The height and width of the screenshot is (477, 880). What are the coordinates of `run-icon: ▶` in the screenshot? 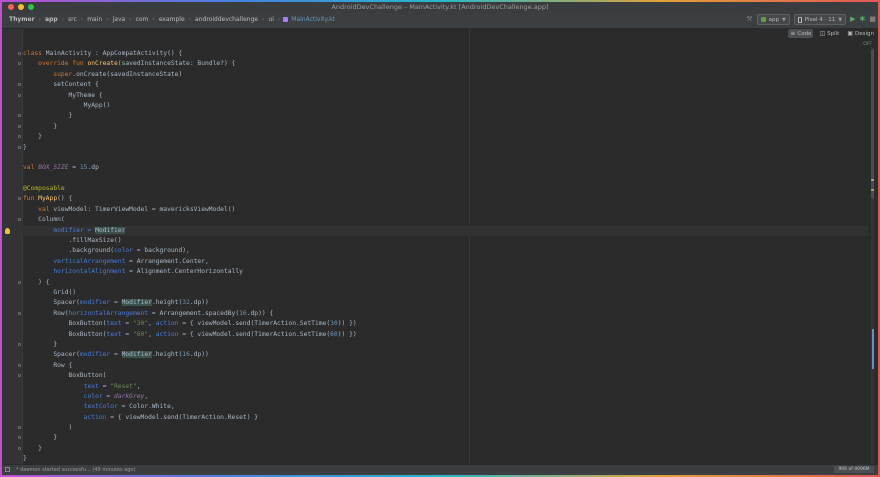 It's located at (852, 19).